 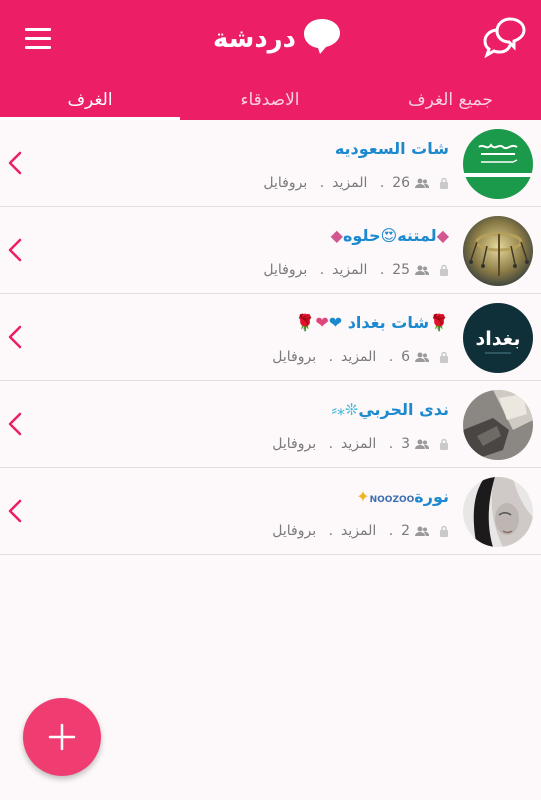 What do you see at coordinates (270, 424) in the screenshot?
I see `room-row: ندى الحربي❊⁎⸗ 3. المزيد. بروفايل` at bounding box center [270, 424].